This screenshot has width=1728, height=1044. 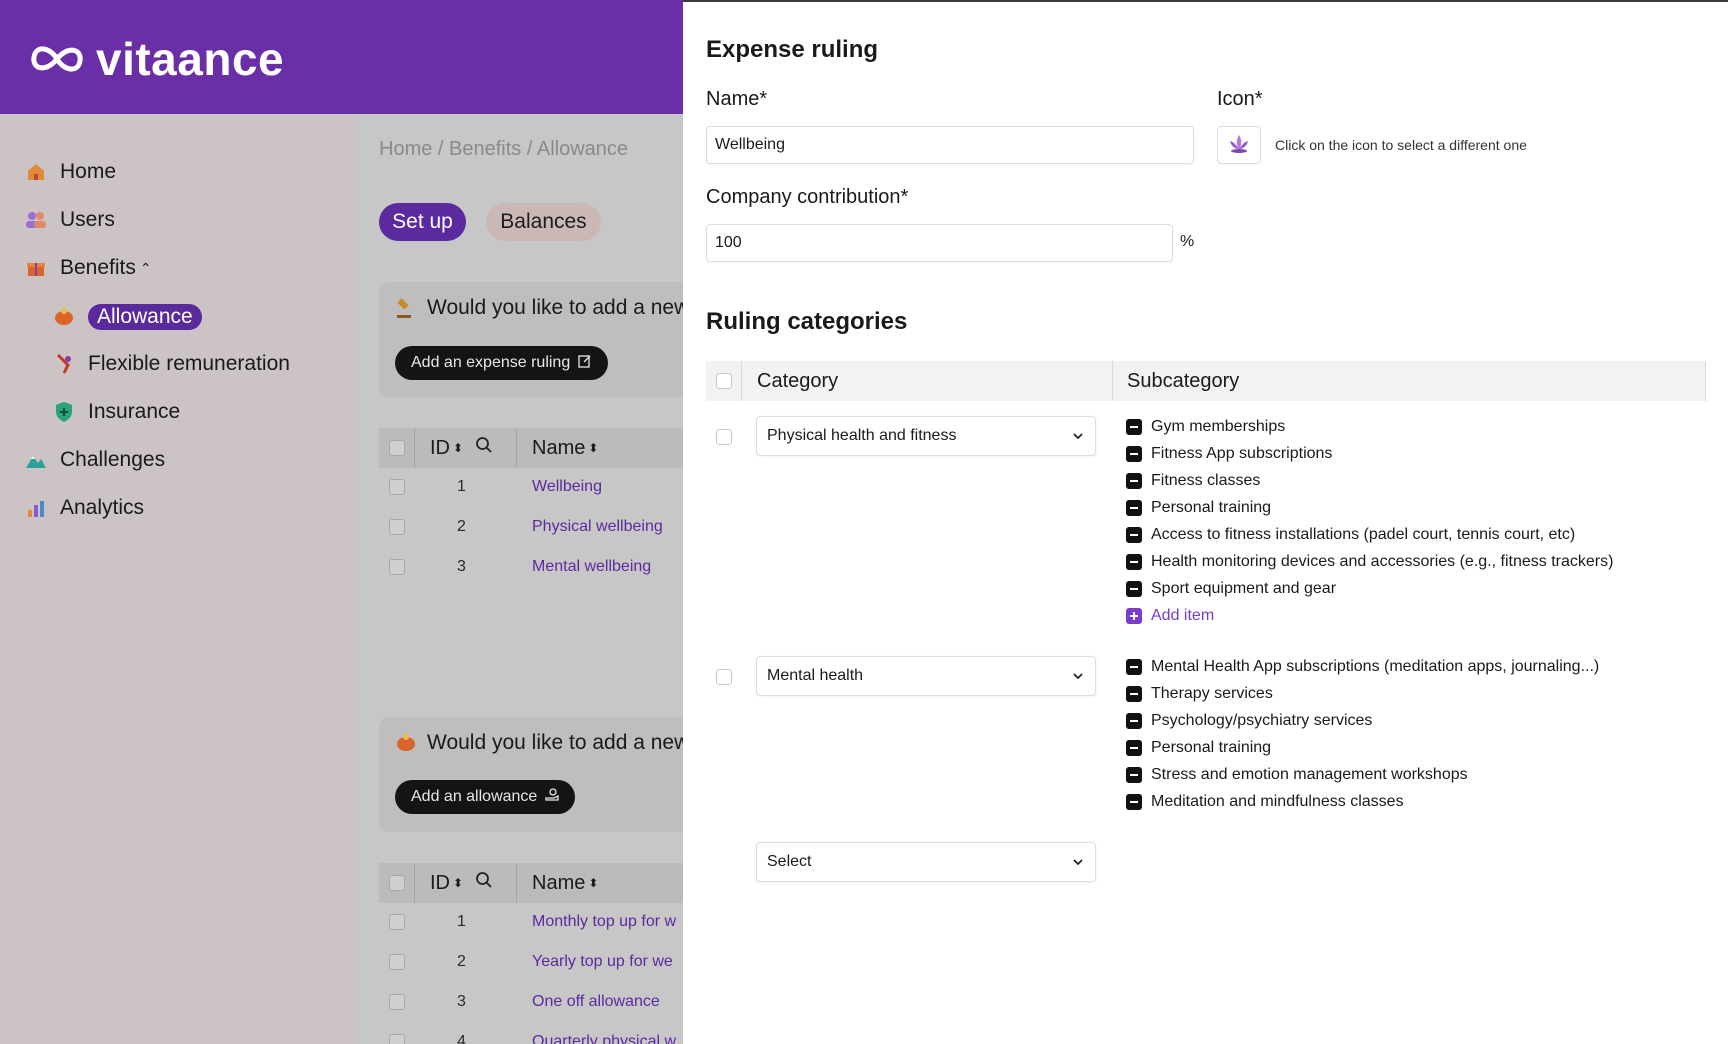 I want to click on sidebar-item-users: Users, so click(x=69, y=220).